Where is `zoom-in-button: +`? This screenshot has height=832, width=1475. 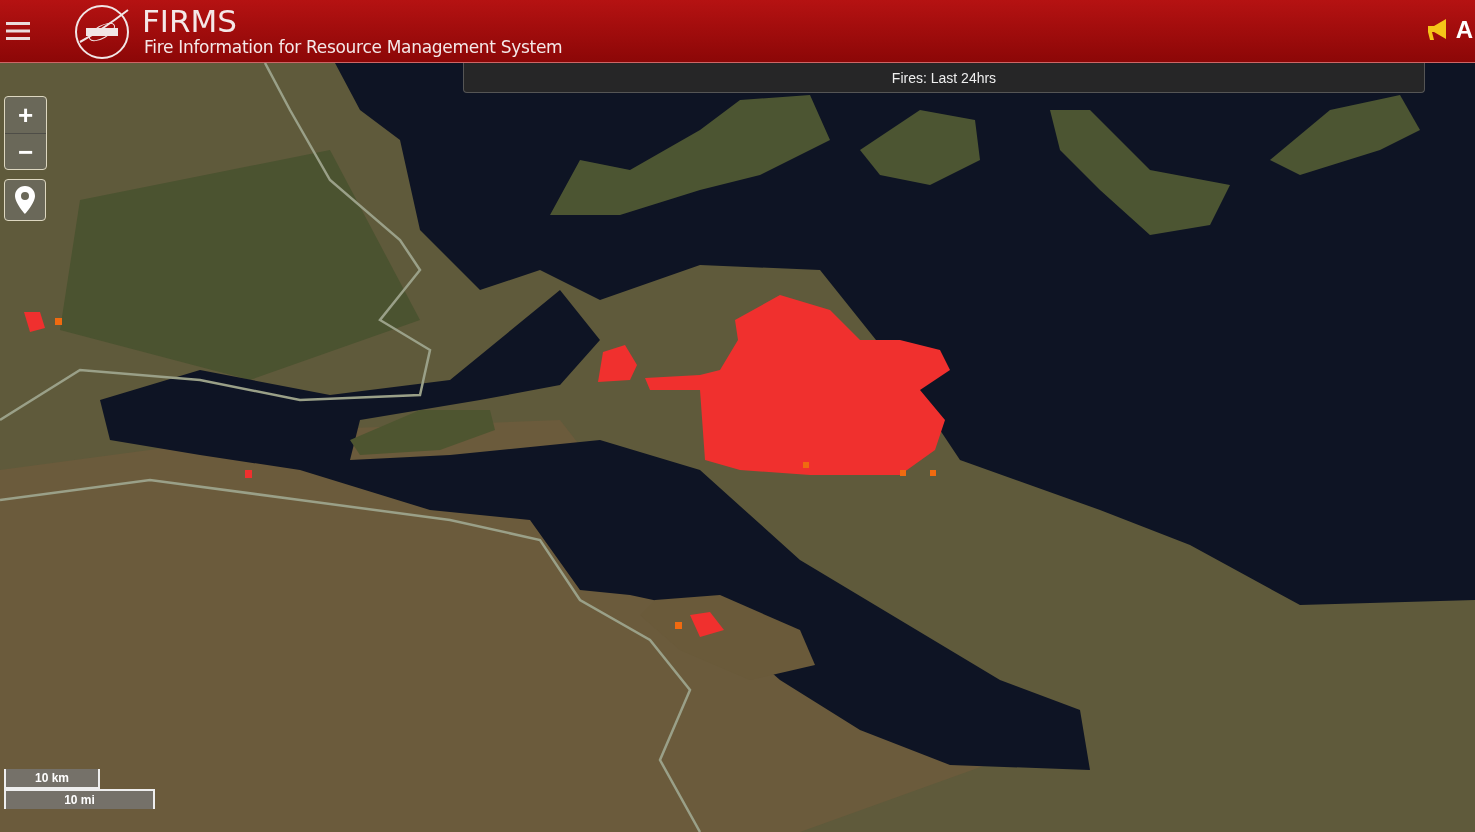 zoom-in-button: + is located at coordinates (25, 115).